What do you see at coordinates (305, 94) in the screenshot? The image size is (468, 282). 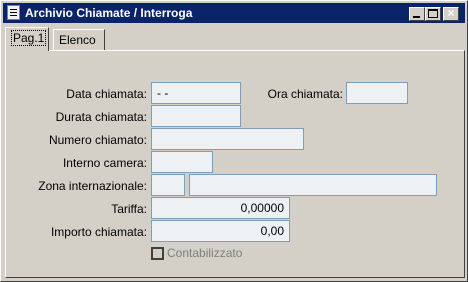 I see `ora-chiamata-label: Ora chiamata:` at bounding box center [305, 94].